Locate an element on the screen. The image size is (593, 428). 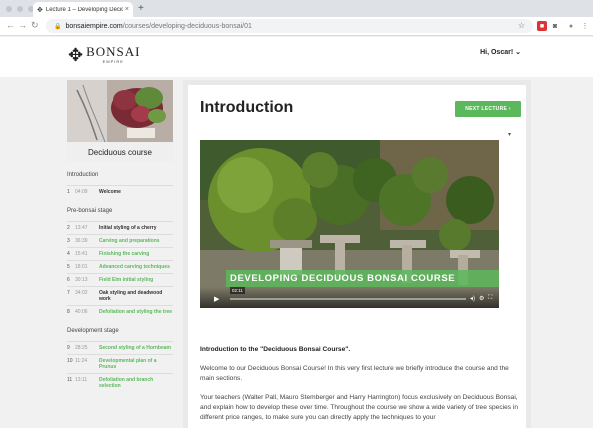
lesson-title: Second styling of a Hornbeam is located at coordinates (135, 348).